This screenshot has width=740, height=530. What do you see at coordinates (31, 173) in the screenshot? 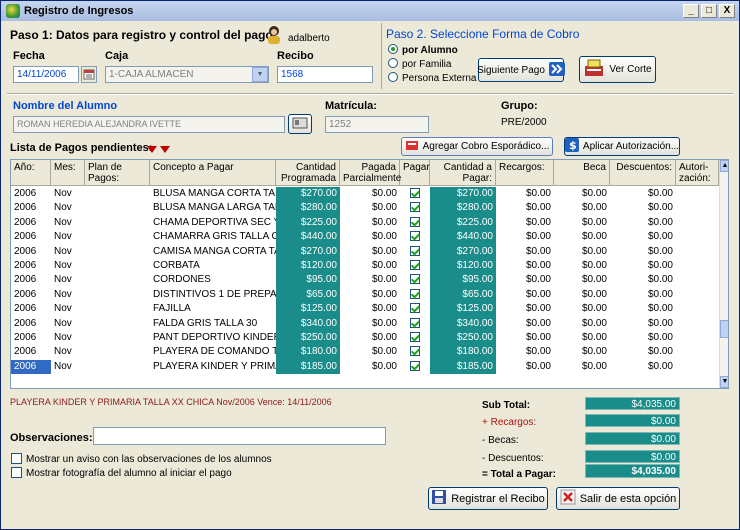
I see `col-ano: Año:` at bounding box center [31, 173].